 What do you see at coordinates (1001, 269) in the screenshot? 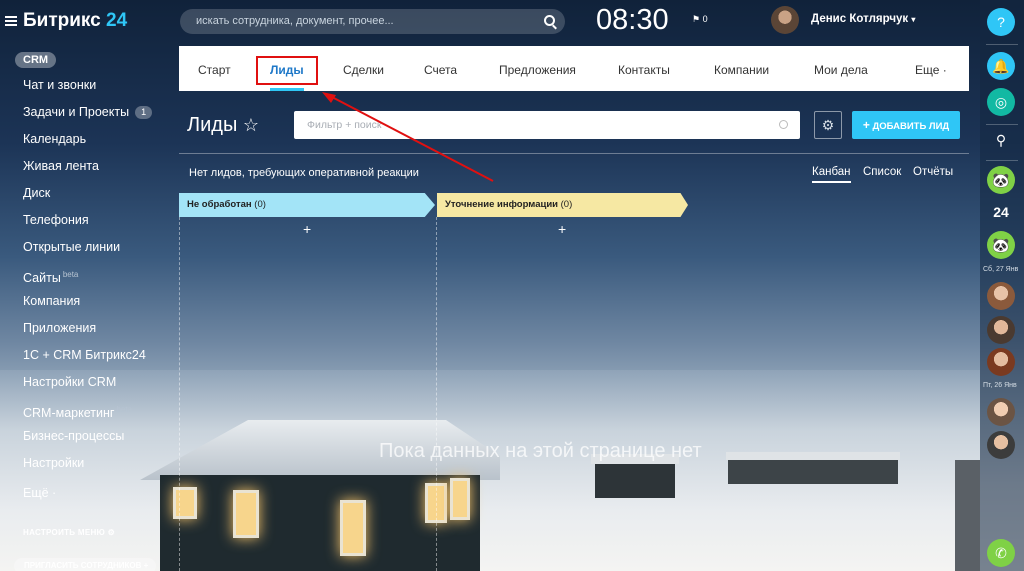
I see `date-label: Сб, 27 Янв` at bounding box center [1001, 269].